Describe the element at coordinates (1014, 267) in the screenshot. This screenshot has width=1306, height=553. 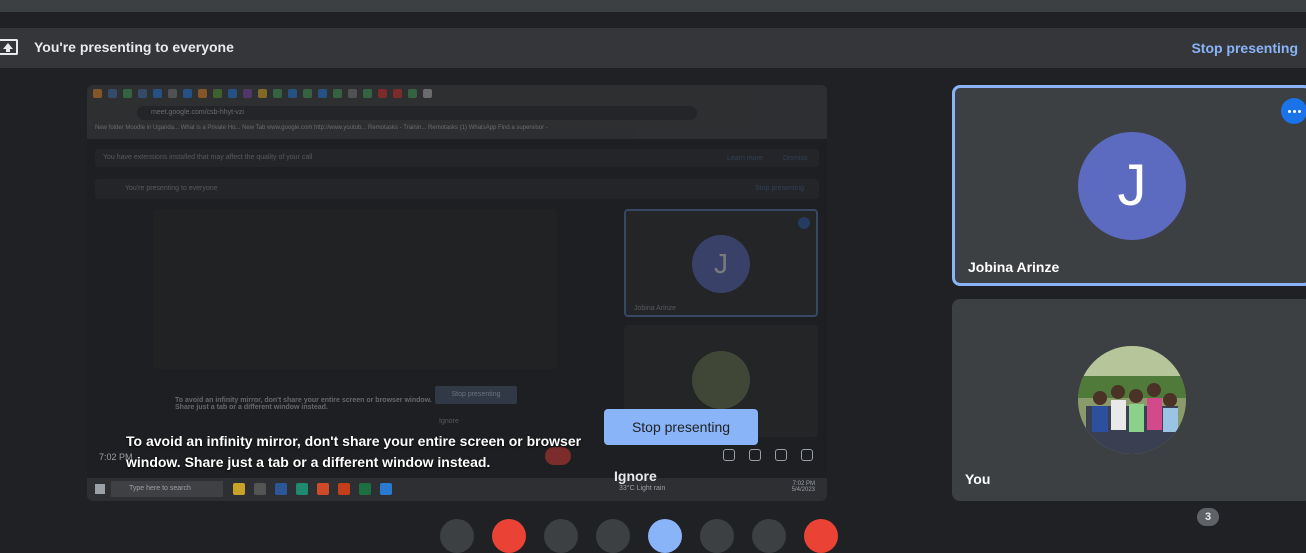
I see `participant-name: Jobina Arinze` at that location.